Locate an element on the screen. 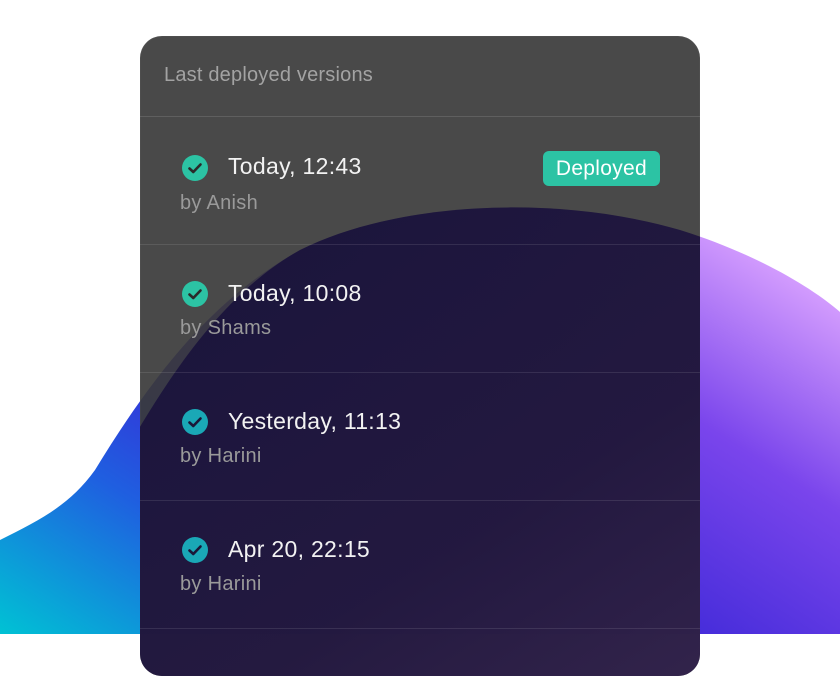 The width and height of the screenshot is (840, 676). deployment-row: Apr 20, 22:15 by Harini is located at coordinates (420, 565).